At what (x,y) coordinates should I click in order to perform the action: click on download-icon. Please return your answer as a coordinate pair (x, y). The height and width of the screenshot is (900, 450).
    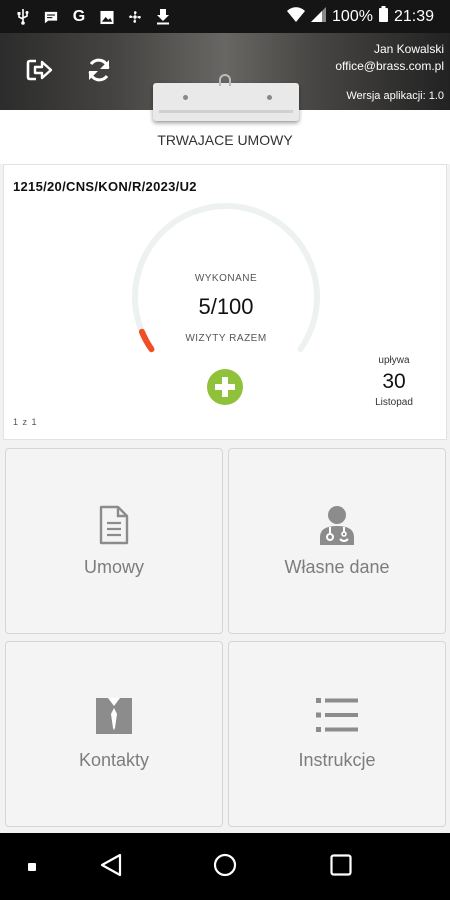
    Looking at the image, I should click on (163, 17).